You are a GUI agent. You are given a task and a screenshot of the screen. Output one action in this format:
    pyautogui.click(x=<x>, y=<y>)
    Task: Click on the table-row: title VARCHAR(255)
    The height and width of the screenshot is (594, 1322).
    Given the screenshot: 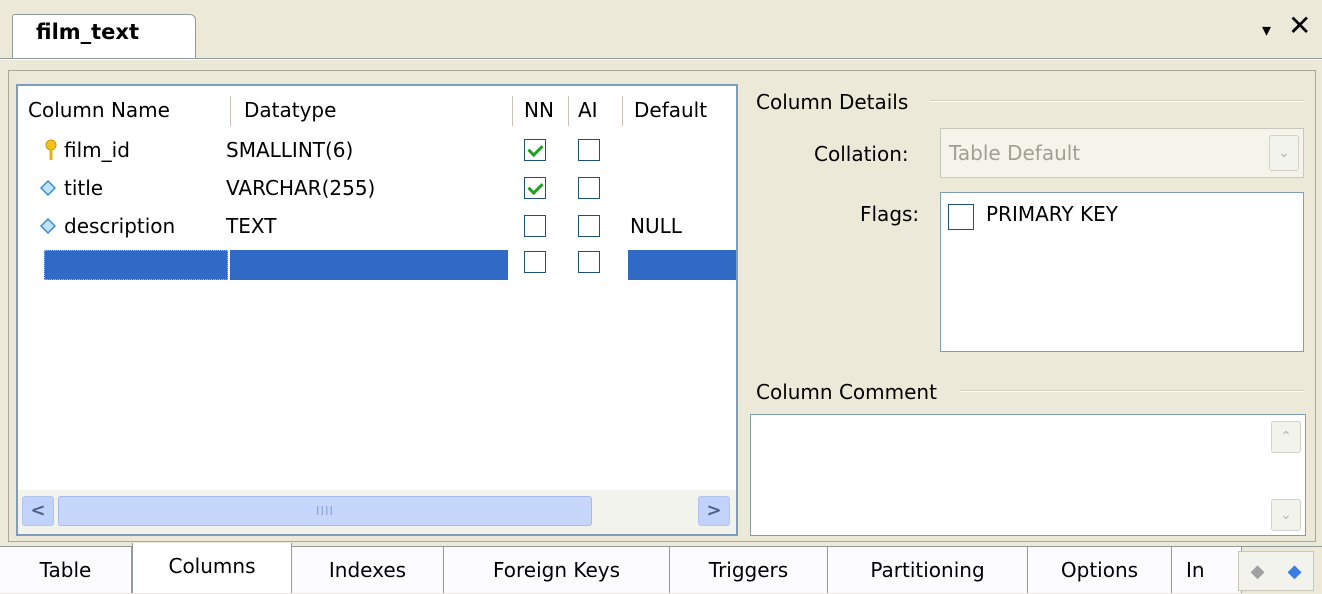 What is the action you would take?
    pyautogui.click(x=377, y=188)
    